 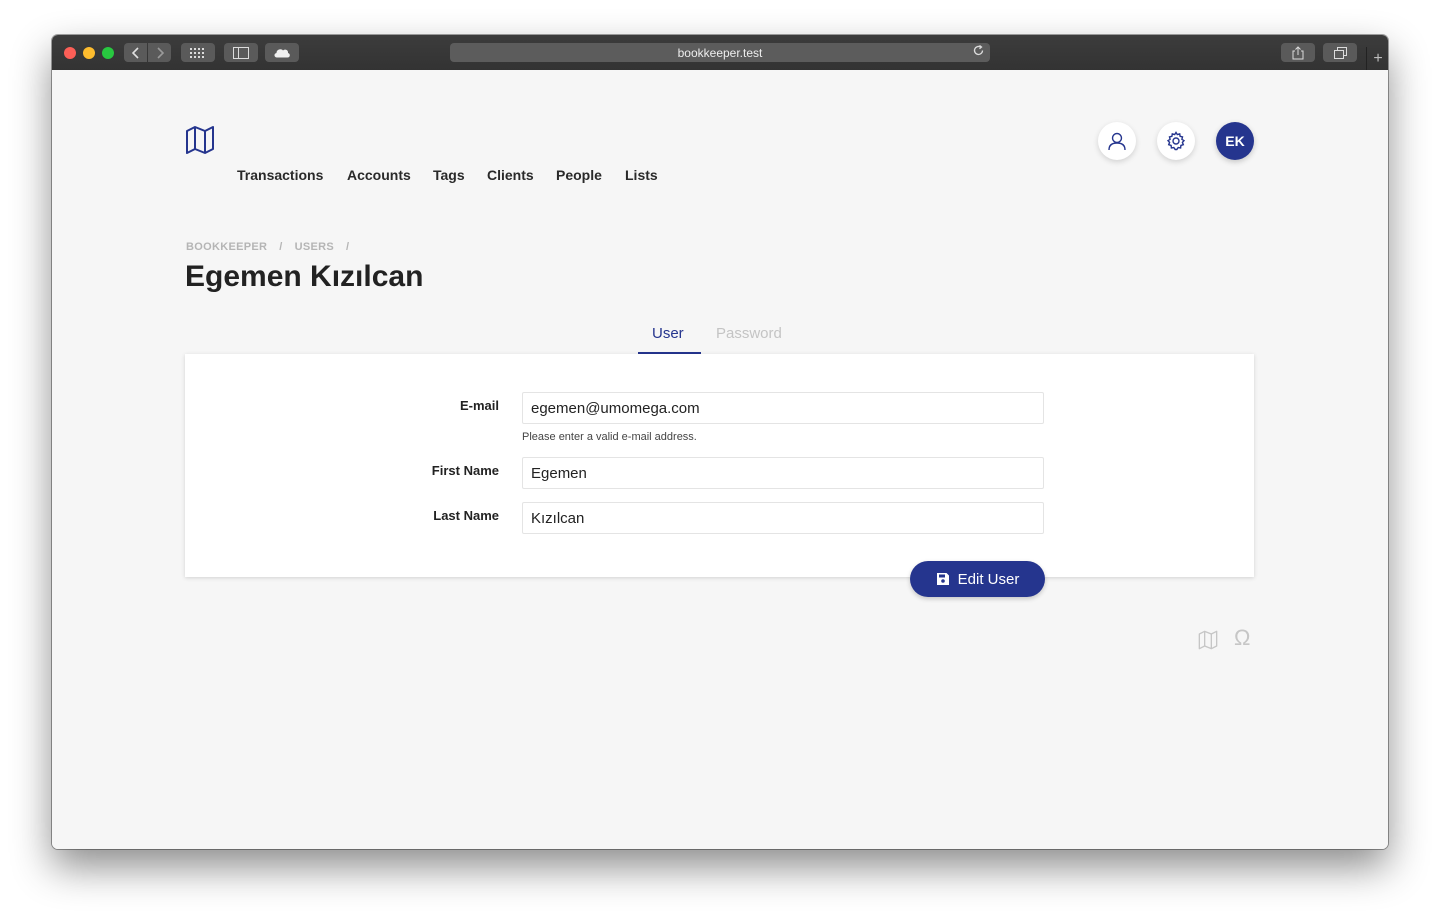 What do you see at coordinates (641, 175) in the screenshot?
I see `nav-item-lists: Lists` at bounding box center [641, 175].